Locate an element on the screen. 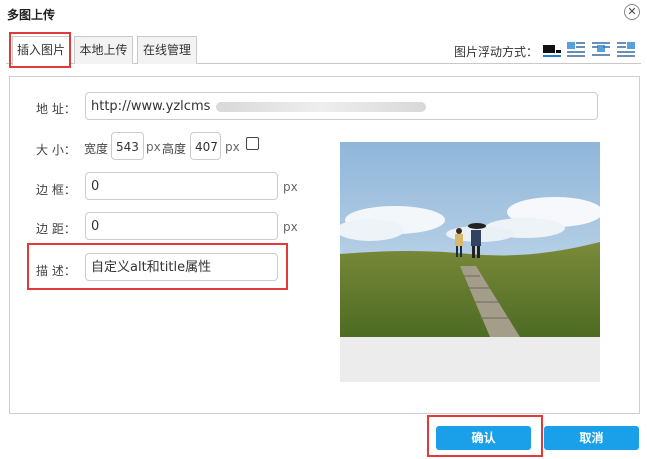  close-icon: ✕ is located at coordinates (632, 12).